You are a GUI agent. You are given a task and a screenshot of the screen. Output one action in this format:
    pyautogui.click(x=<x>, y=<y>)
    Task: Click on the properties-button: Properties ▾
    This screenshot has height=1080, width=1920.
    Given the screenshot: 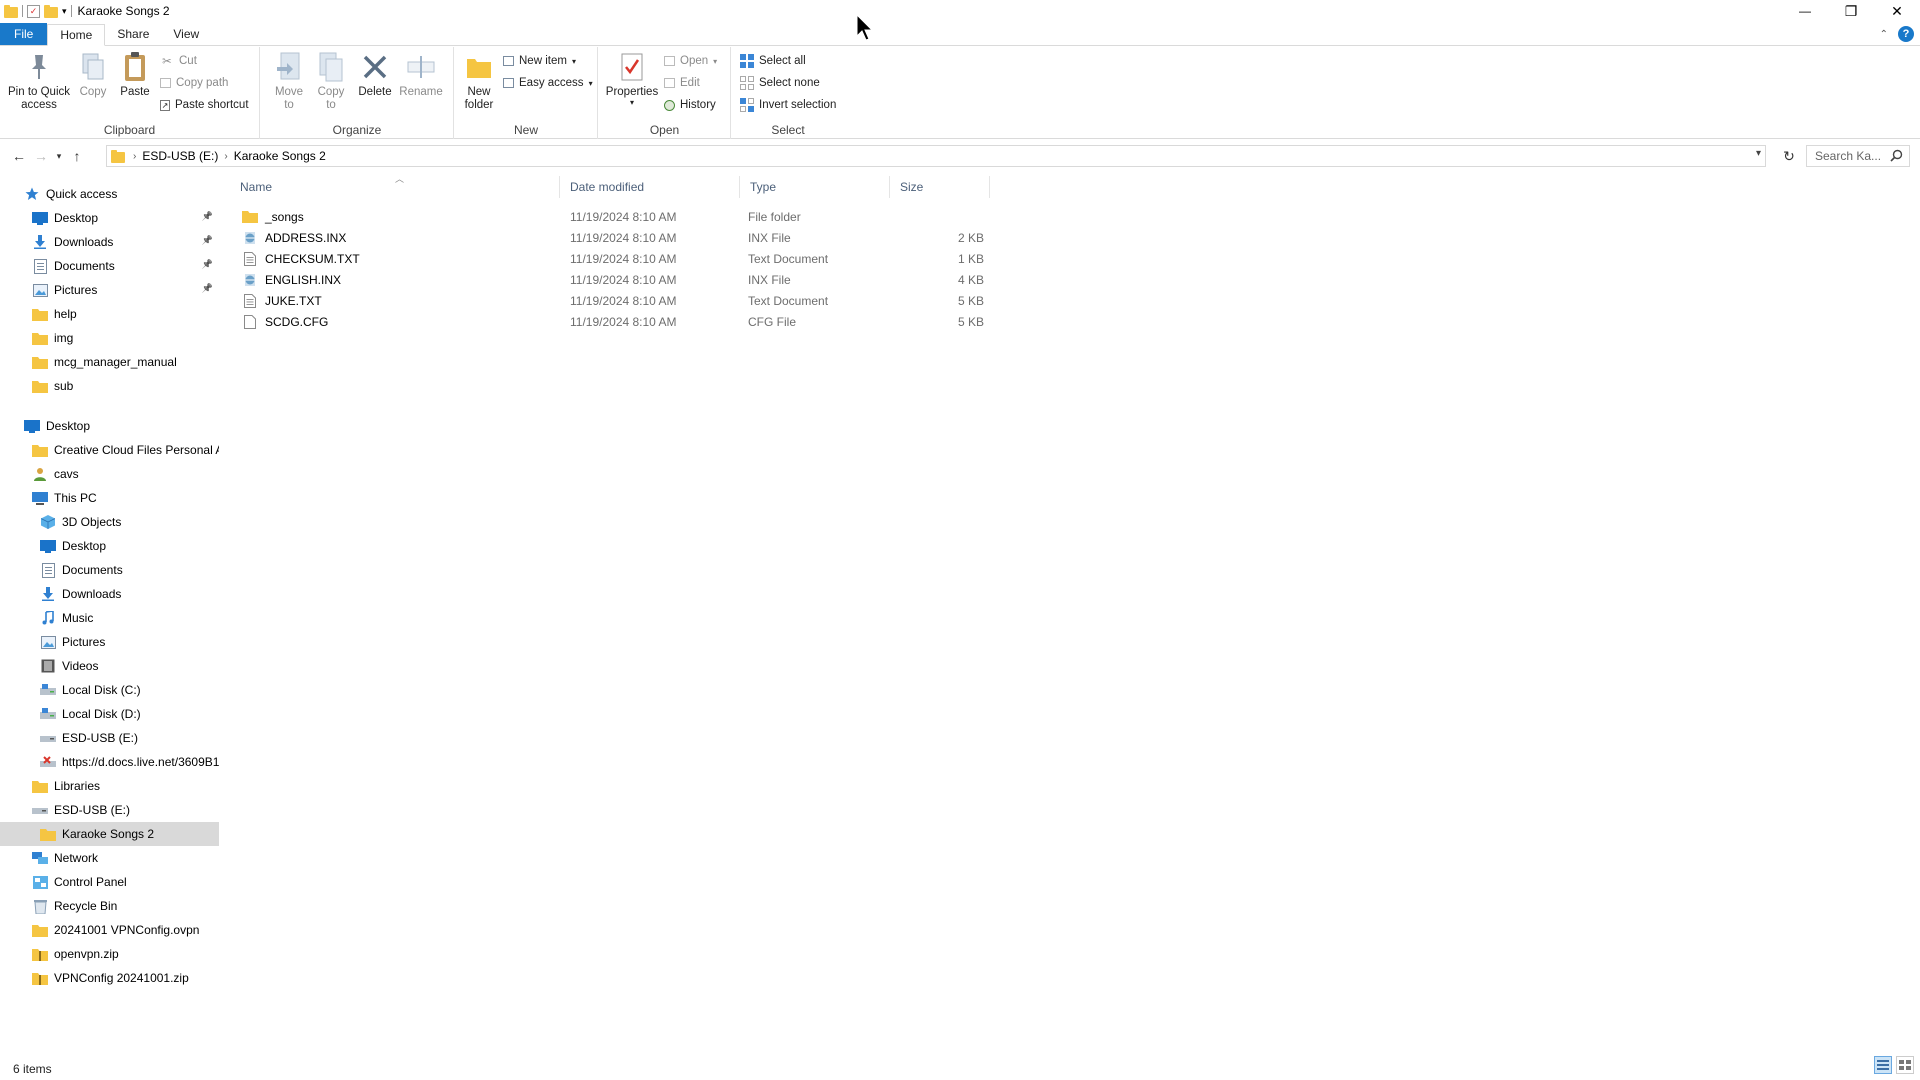 What is the action you would take?
    pyautogui.click(x=632, y=79)
    